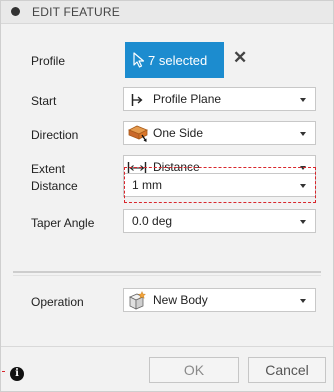 The height and width of the screenshot is (392, 334). Describe the element at coordinates (139, 61) in the screenshot. I see `cursor-arrow-icon` at that location.